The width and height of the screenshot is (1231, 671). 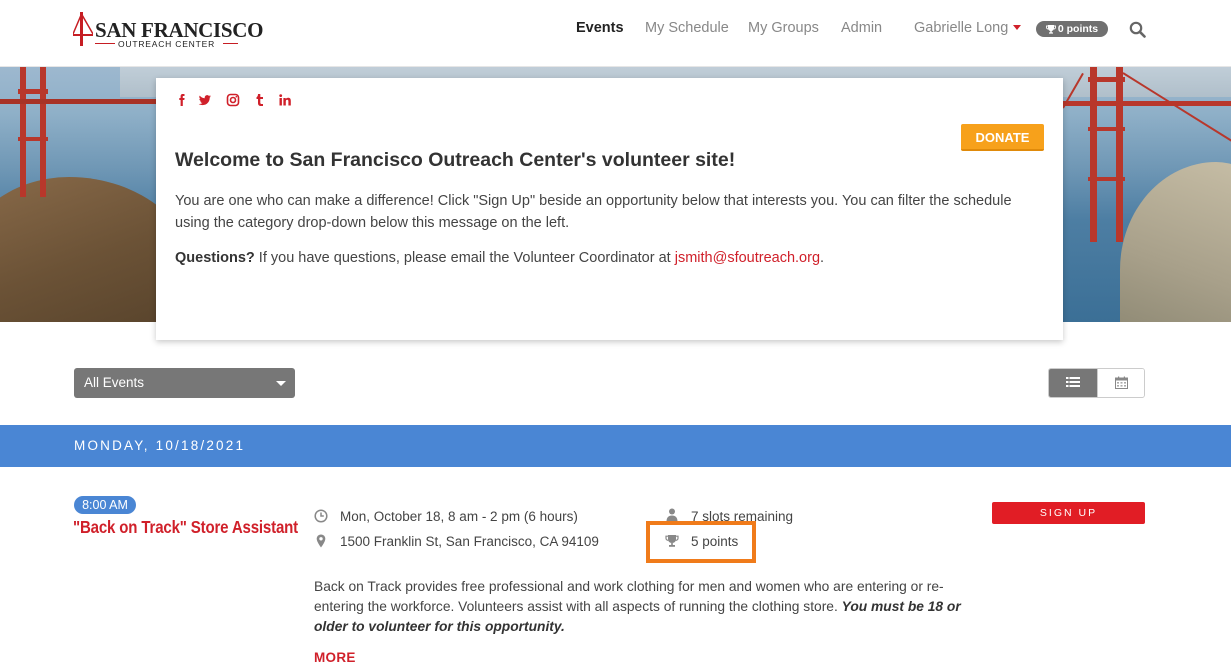 I want to click on sign-up-button: SIGN UP, so click(x=1068, y=513).